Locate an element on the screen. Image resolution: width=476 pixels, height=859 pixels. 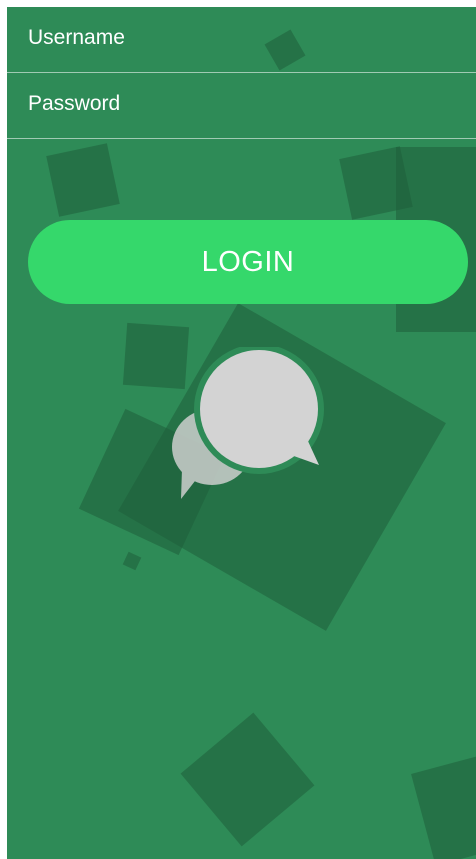
login-button-label: LOGIN is located at coordinates (248, 261).